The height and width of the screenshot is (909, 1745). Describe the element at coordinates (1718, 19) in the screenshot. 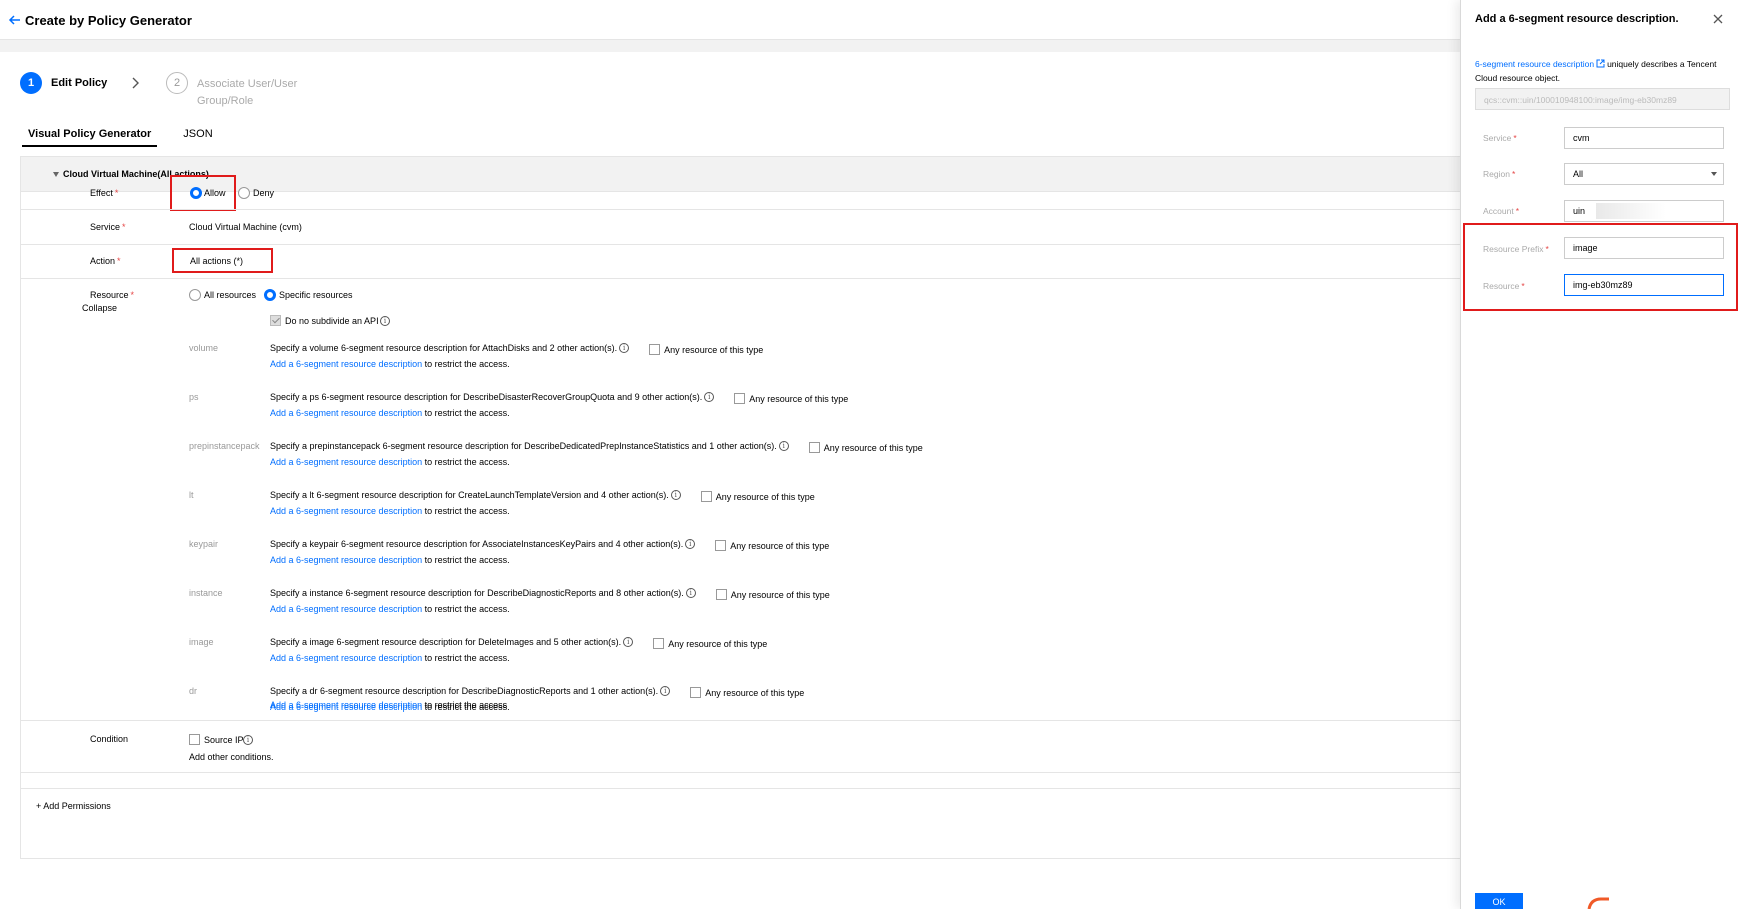

I see `close-icon` at that location.